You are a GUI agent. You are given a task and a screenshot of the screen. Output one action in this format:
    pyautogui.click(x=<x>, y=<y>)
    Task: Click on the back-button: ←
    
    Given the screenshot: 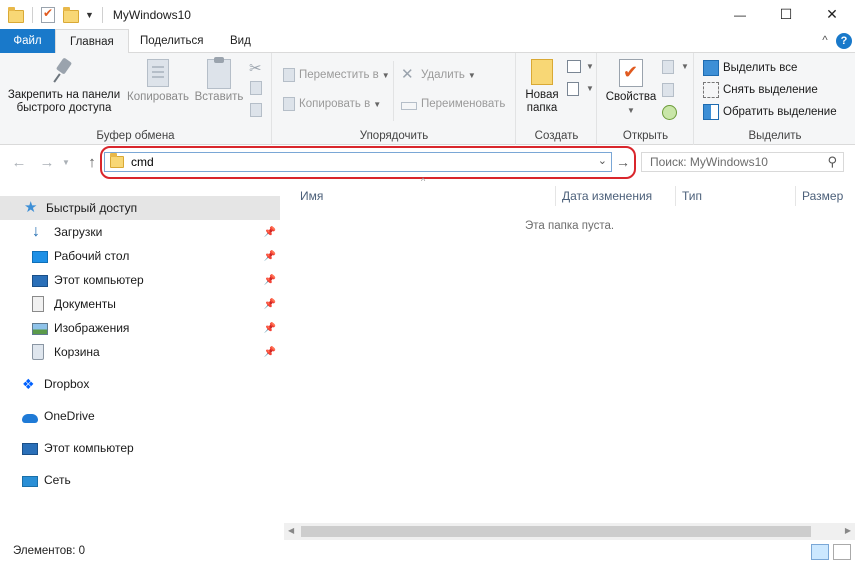 What is the action you would take?
    pyautogui.click(x=19, y=163)
    